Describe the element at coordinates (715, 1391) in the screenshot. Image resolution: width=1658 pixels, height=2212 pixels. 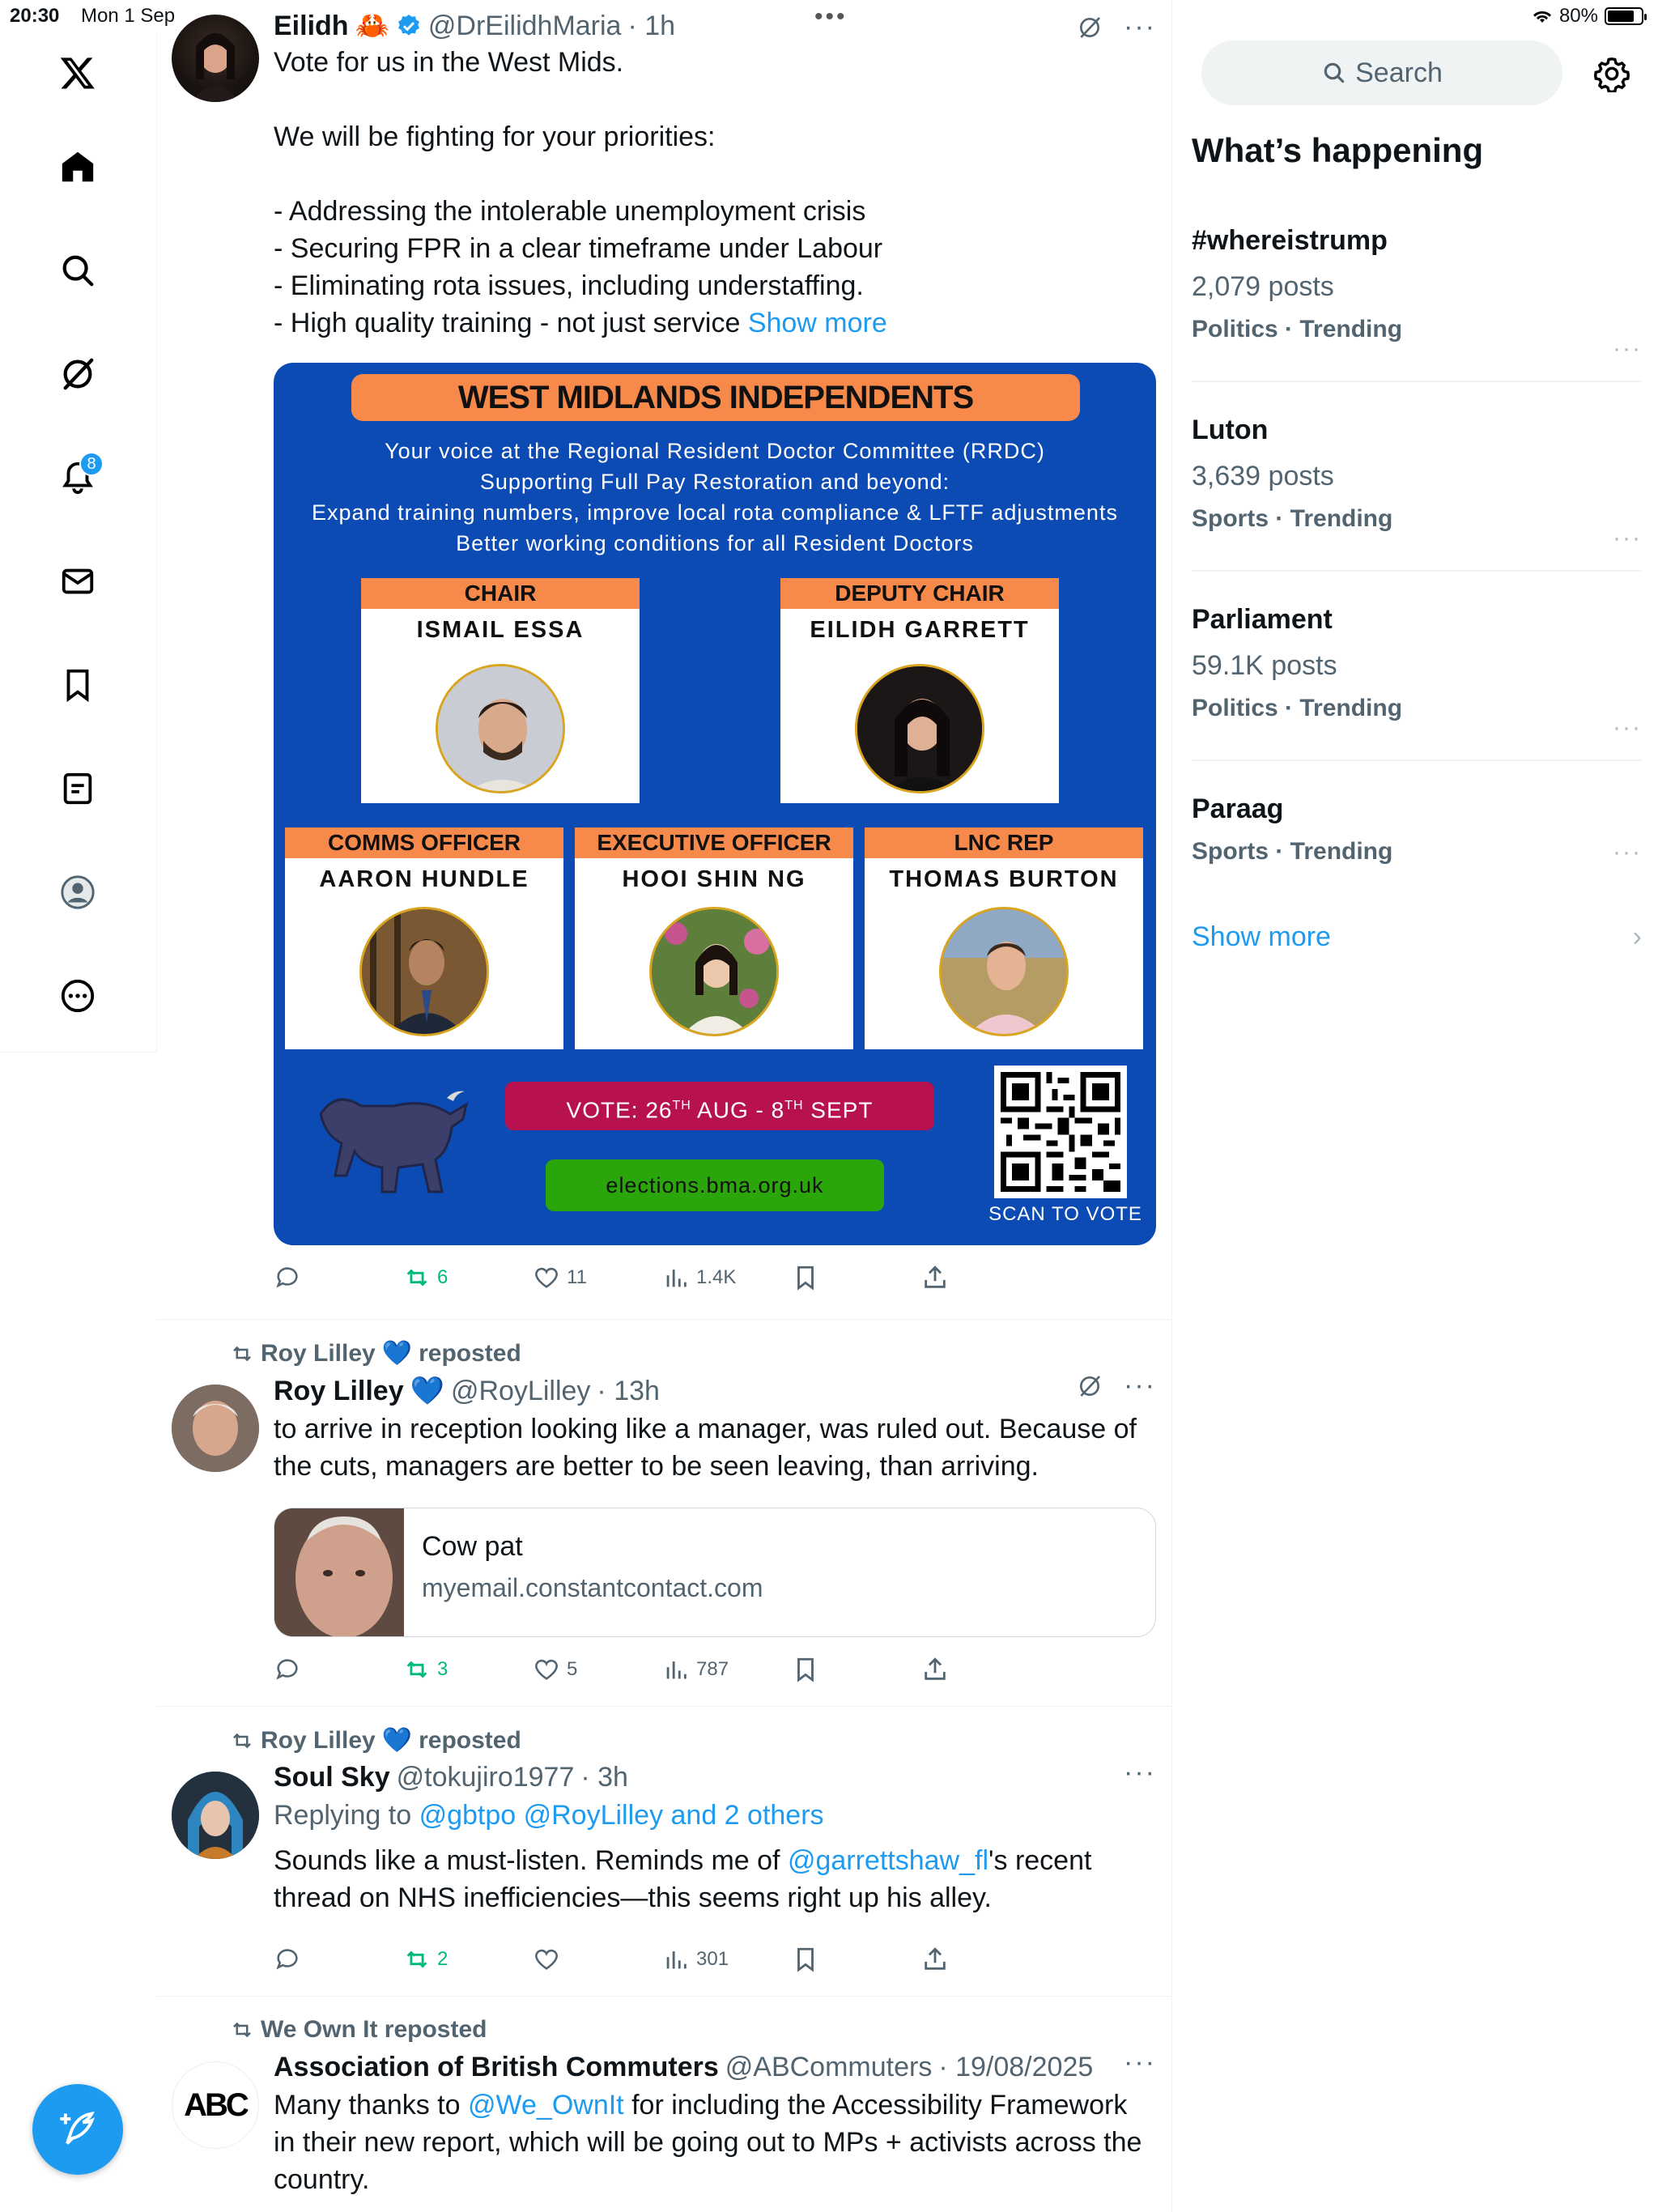
I see `tweet-header: Roy Lilley 💙 @RoyLilley · 13h` at that location.